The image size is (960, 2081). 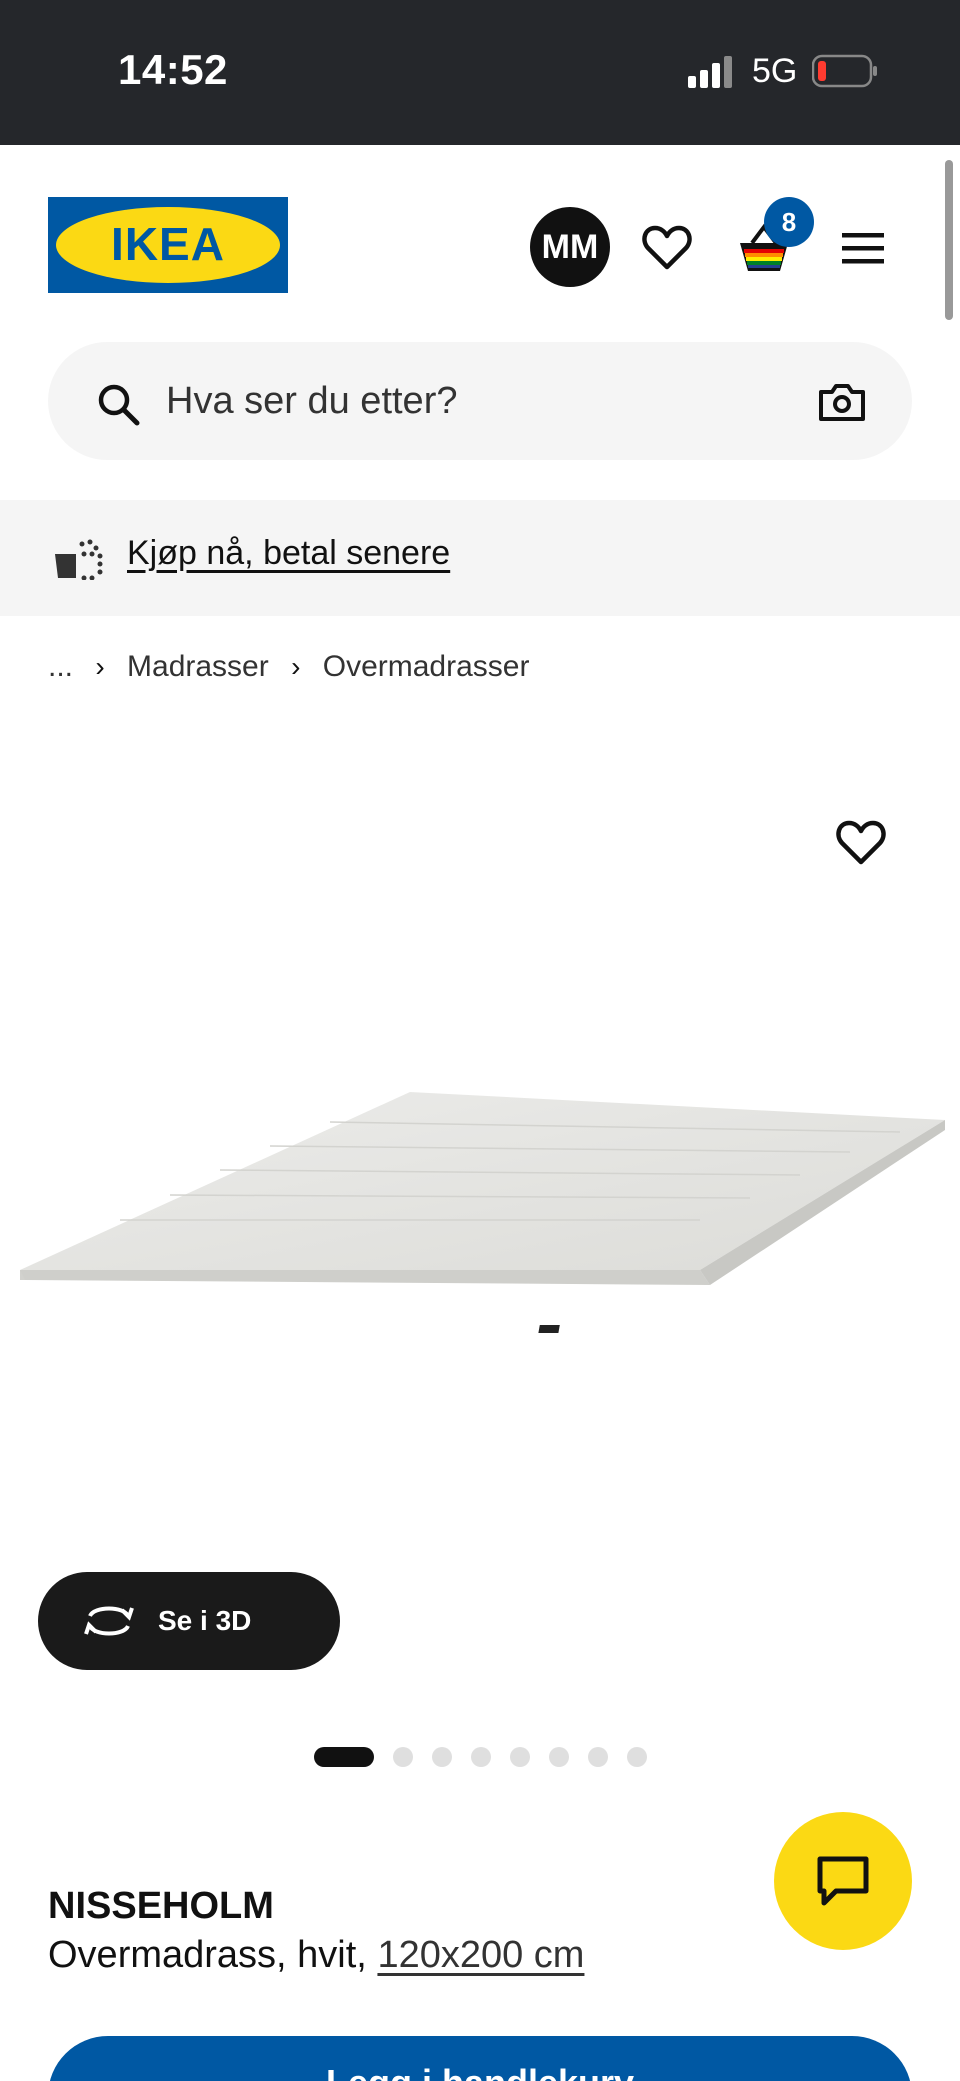 What do you see at coordinates (480, 2058) in the screenshot?
I see `add-to-cart-button: Legg i handlekurv` at bounding box center [480, 2058].